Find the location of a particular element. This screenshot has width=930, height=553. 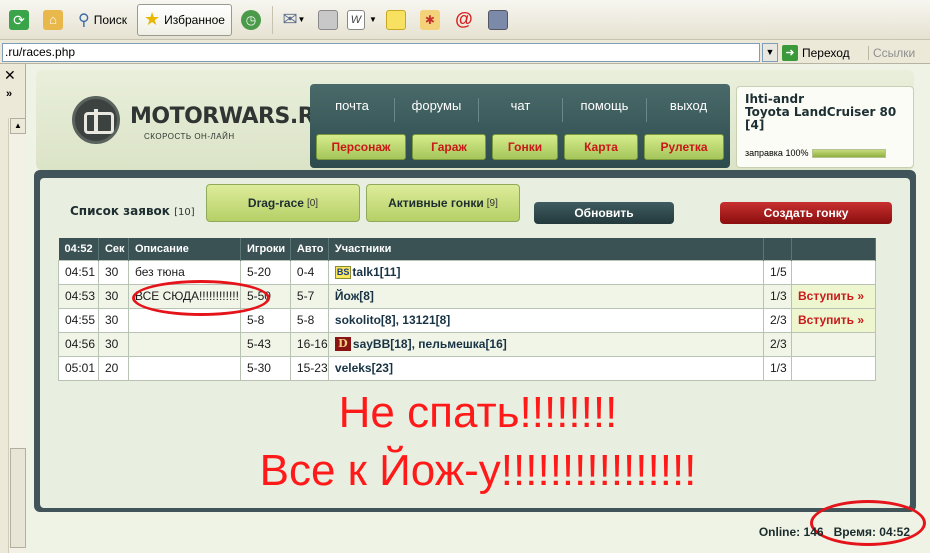

email-at-button: @ is located at coordinates (464, 20).